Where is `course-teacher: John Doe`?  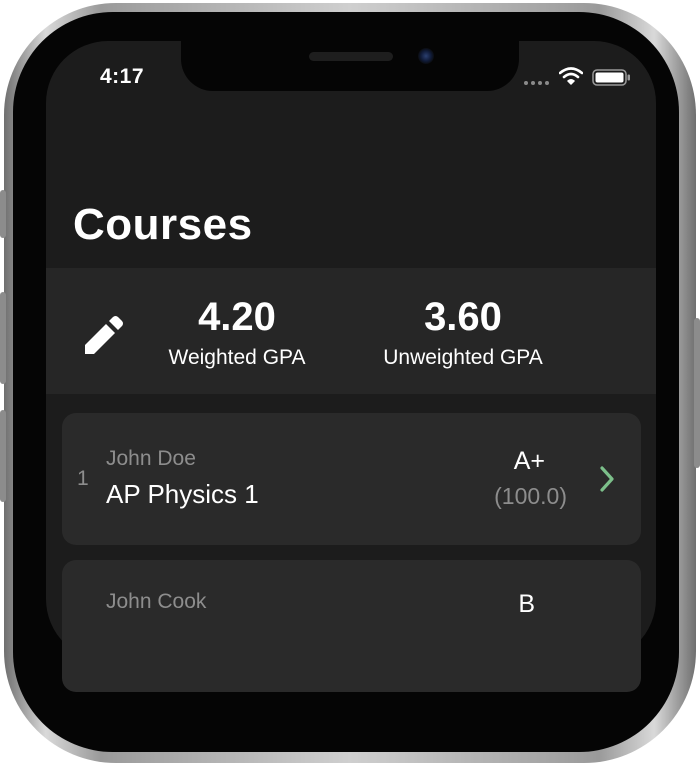
course-teacher: John Doe is located at coordinates (151, 458).